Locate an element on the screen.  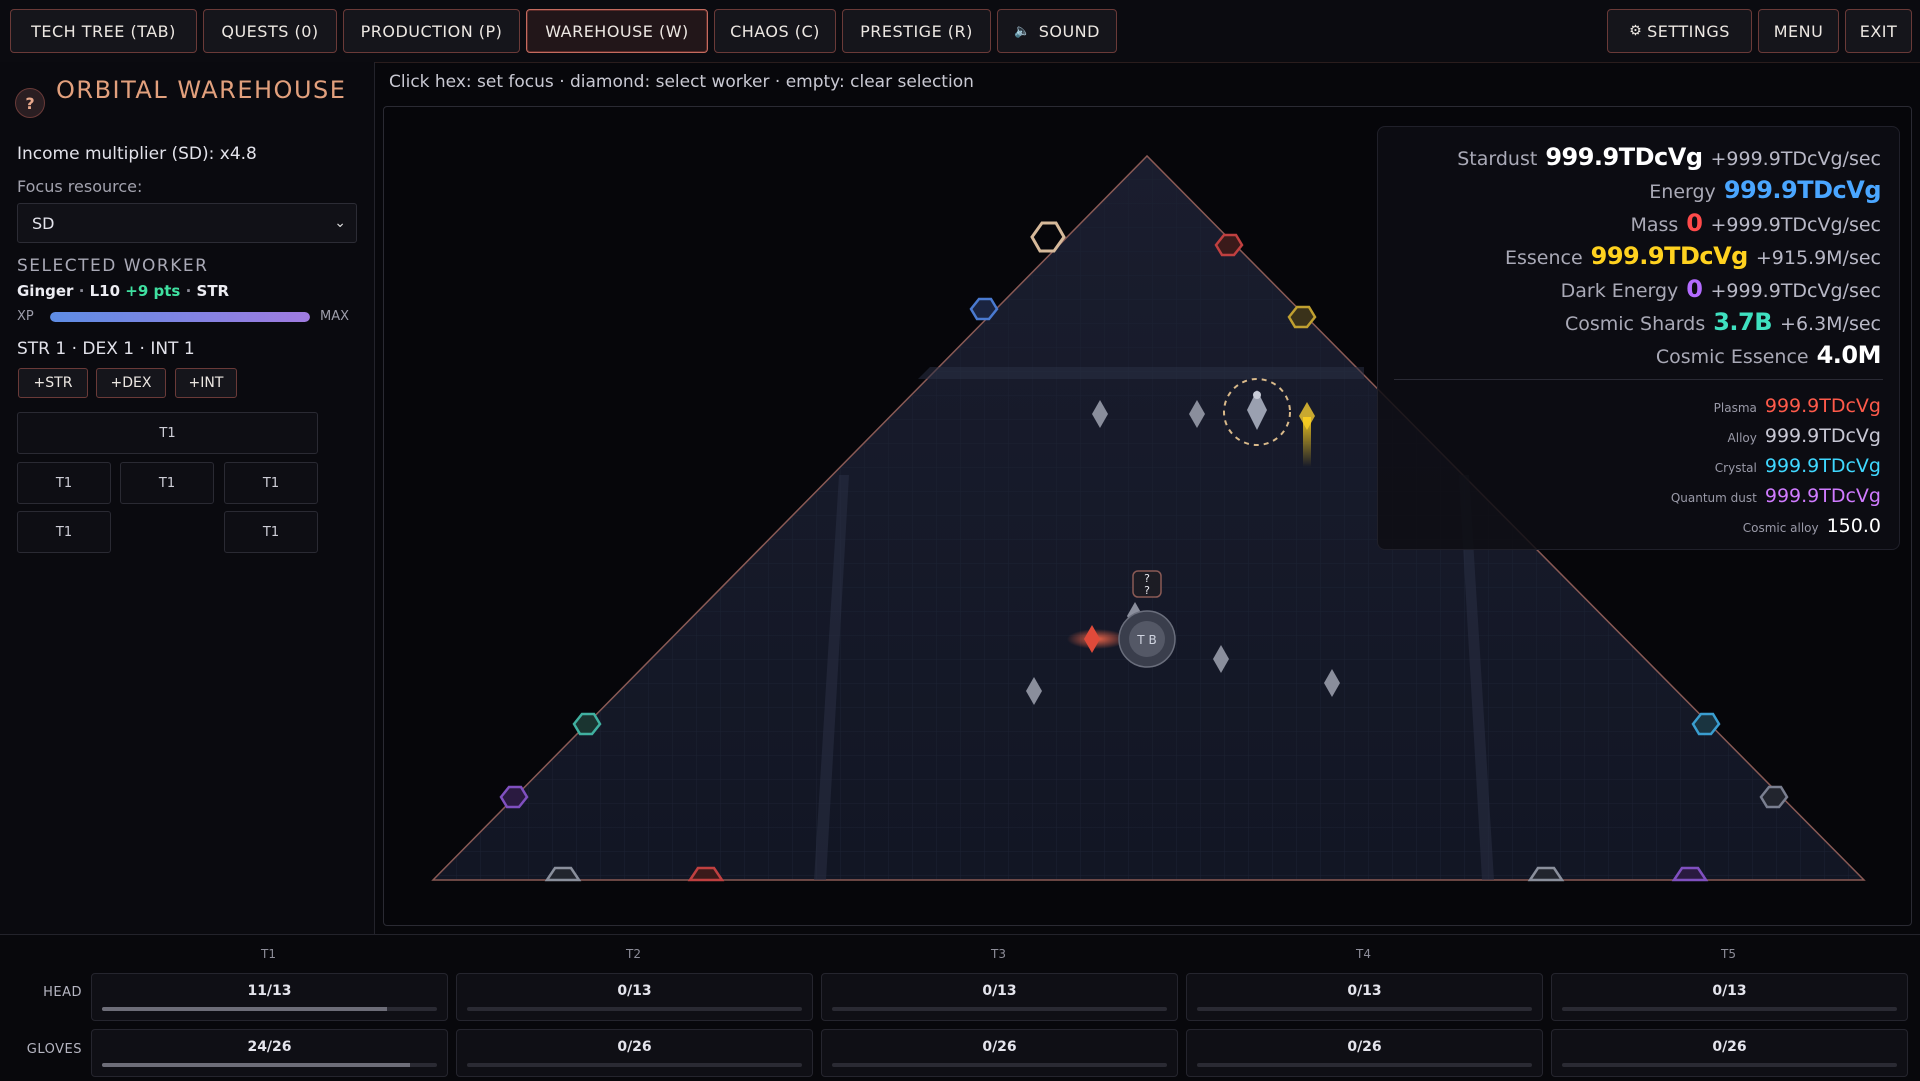
worker-stat: STR is located at coordinates (213, 291).